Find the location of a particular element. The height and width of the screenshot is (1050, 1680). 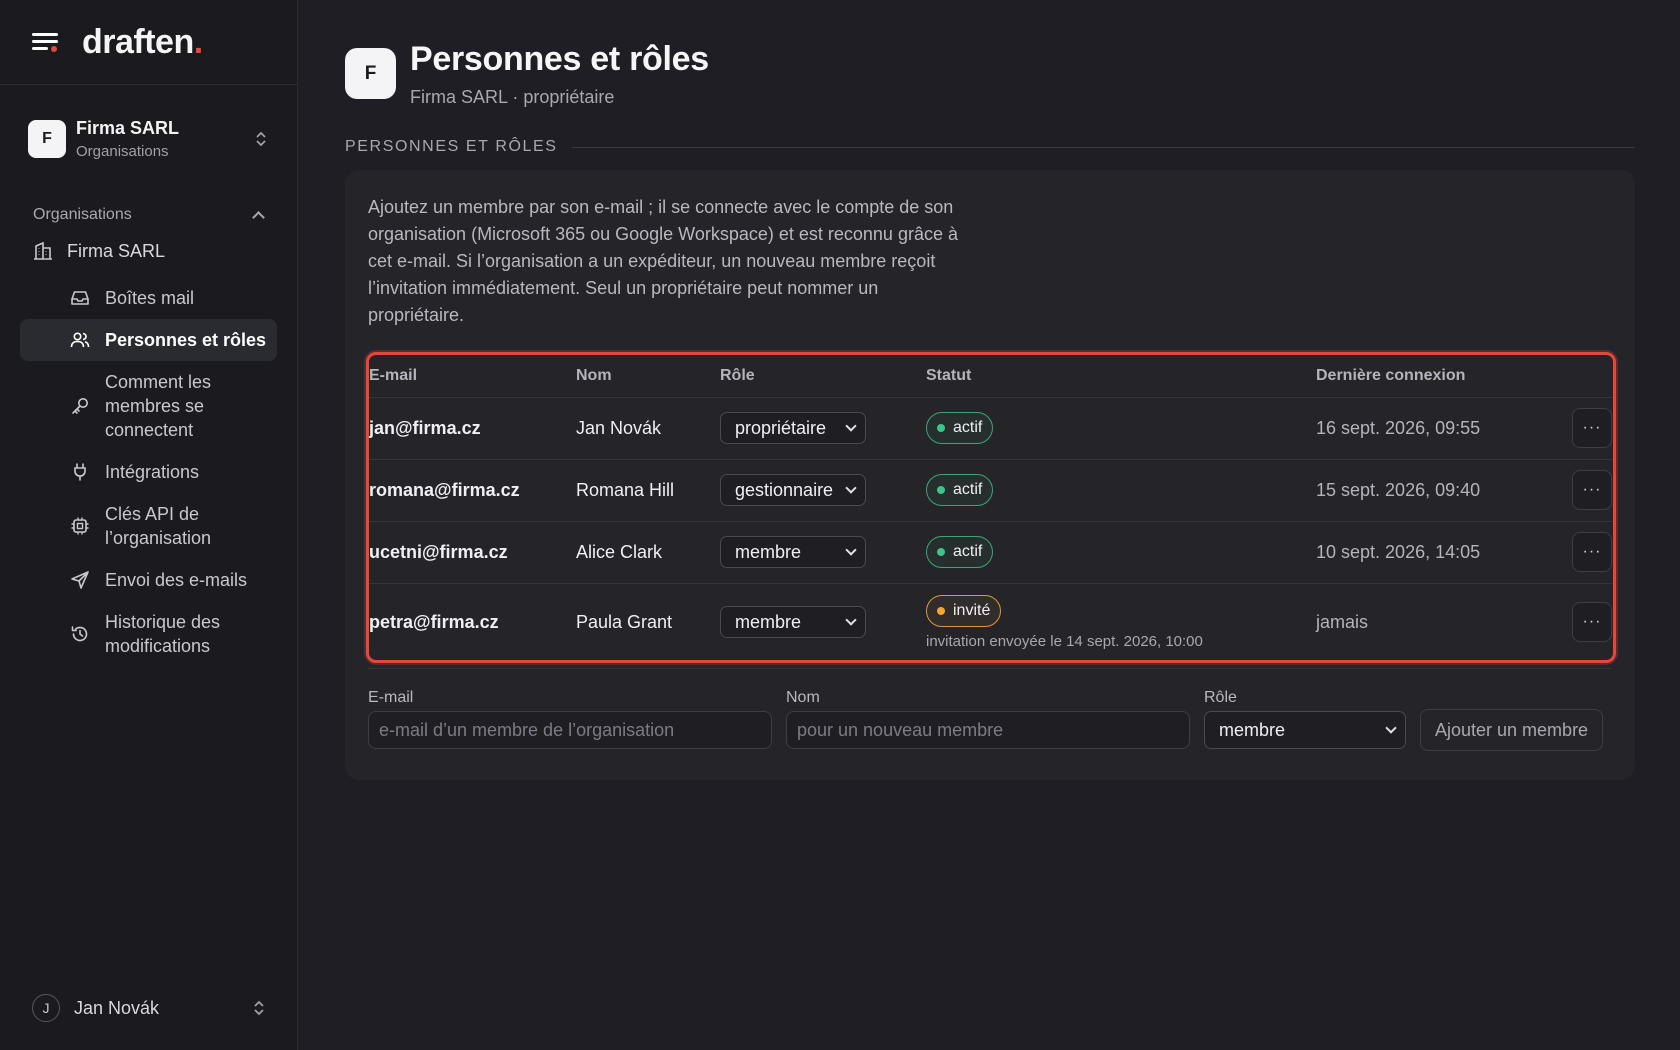

column-header-last-login: Dernière connexion is located at coordinates (1444, 376).